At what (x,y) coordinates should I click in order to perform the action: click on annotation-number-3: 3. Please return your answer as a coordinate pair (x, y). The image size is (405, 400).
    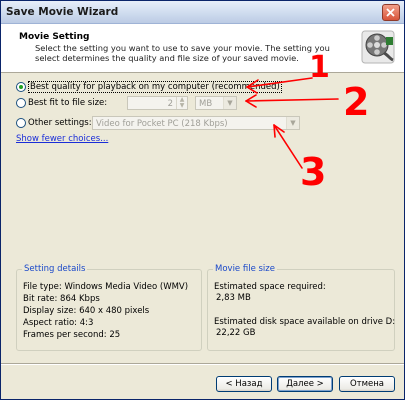
    Looking at the image, I should click on (313, 172).